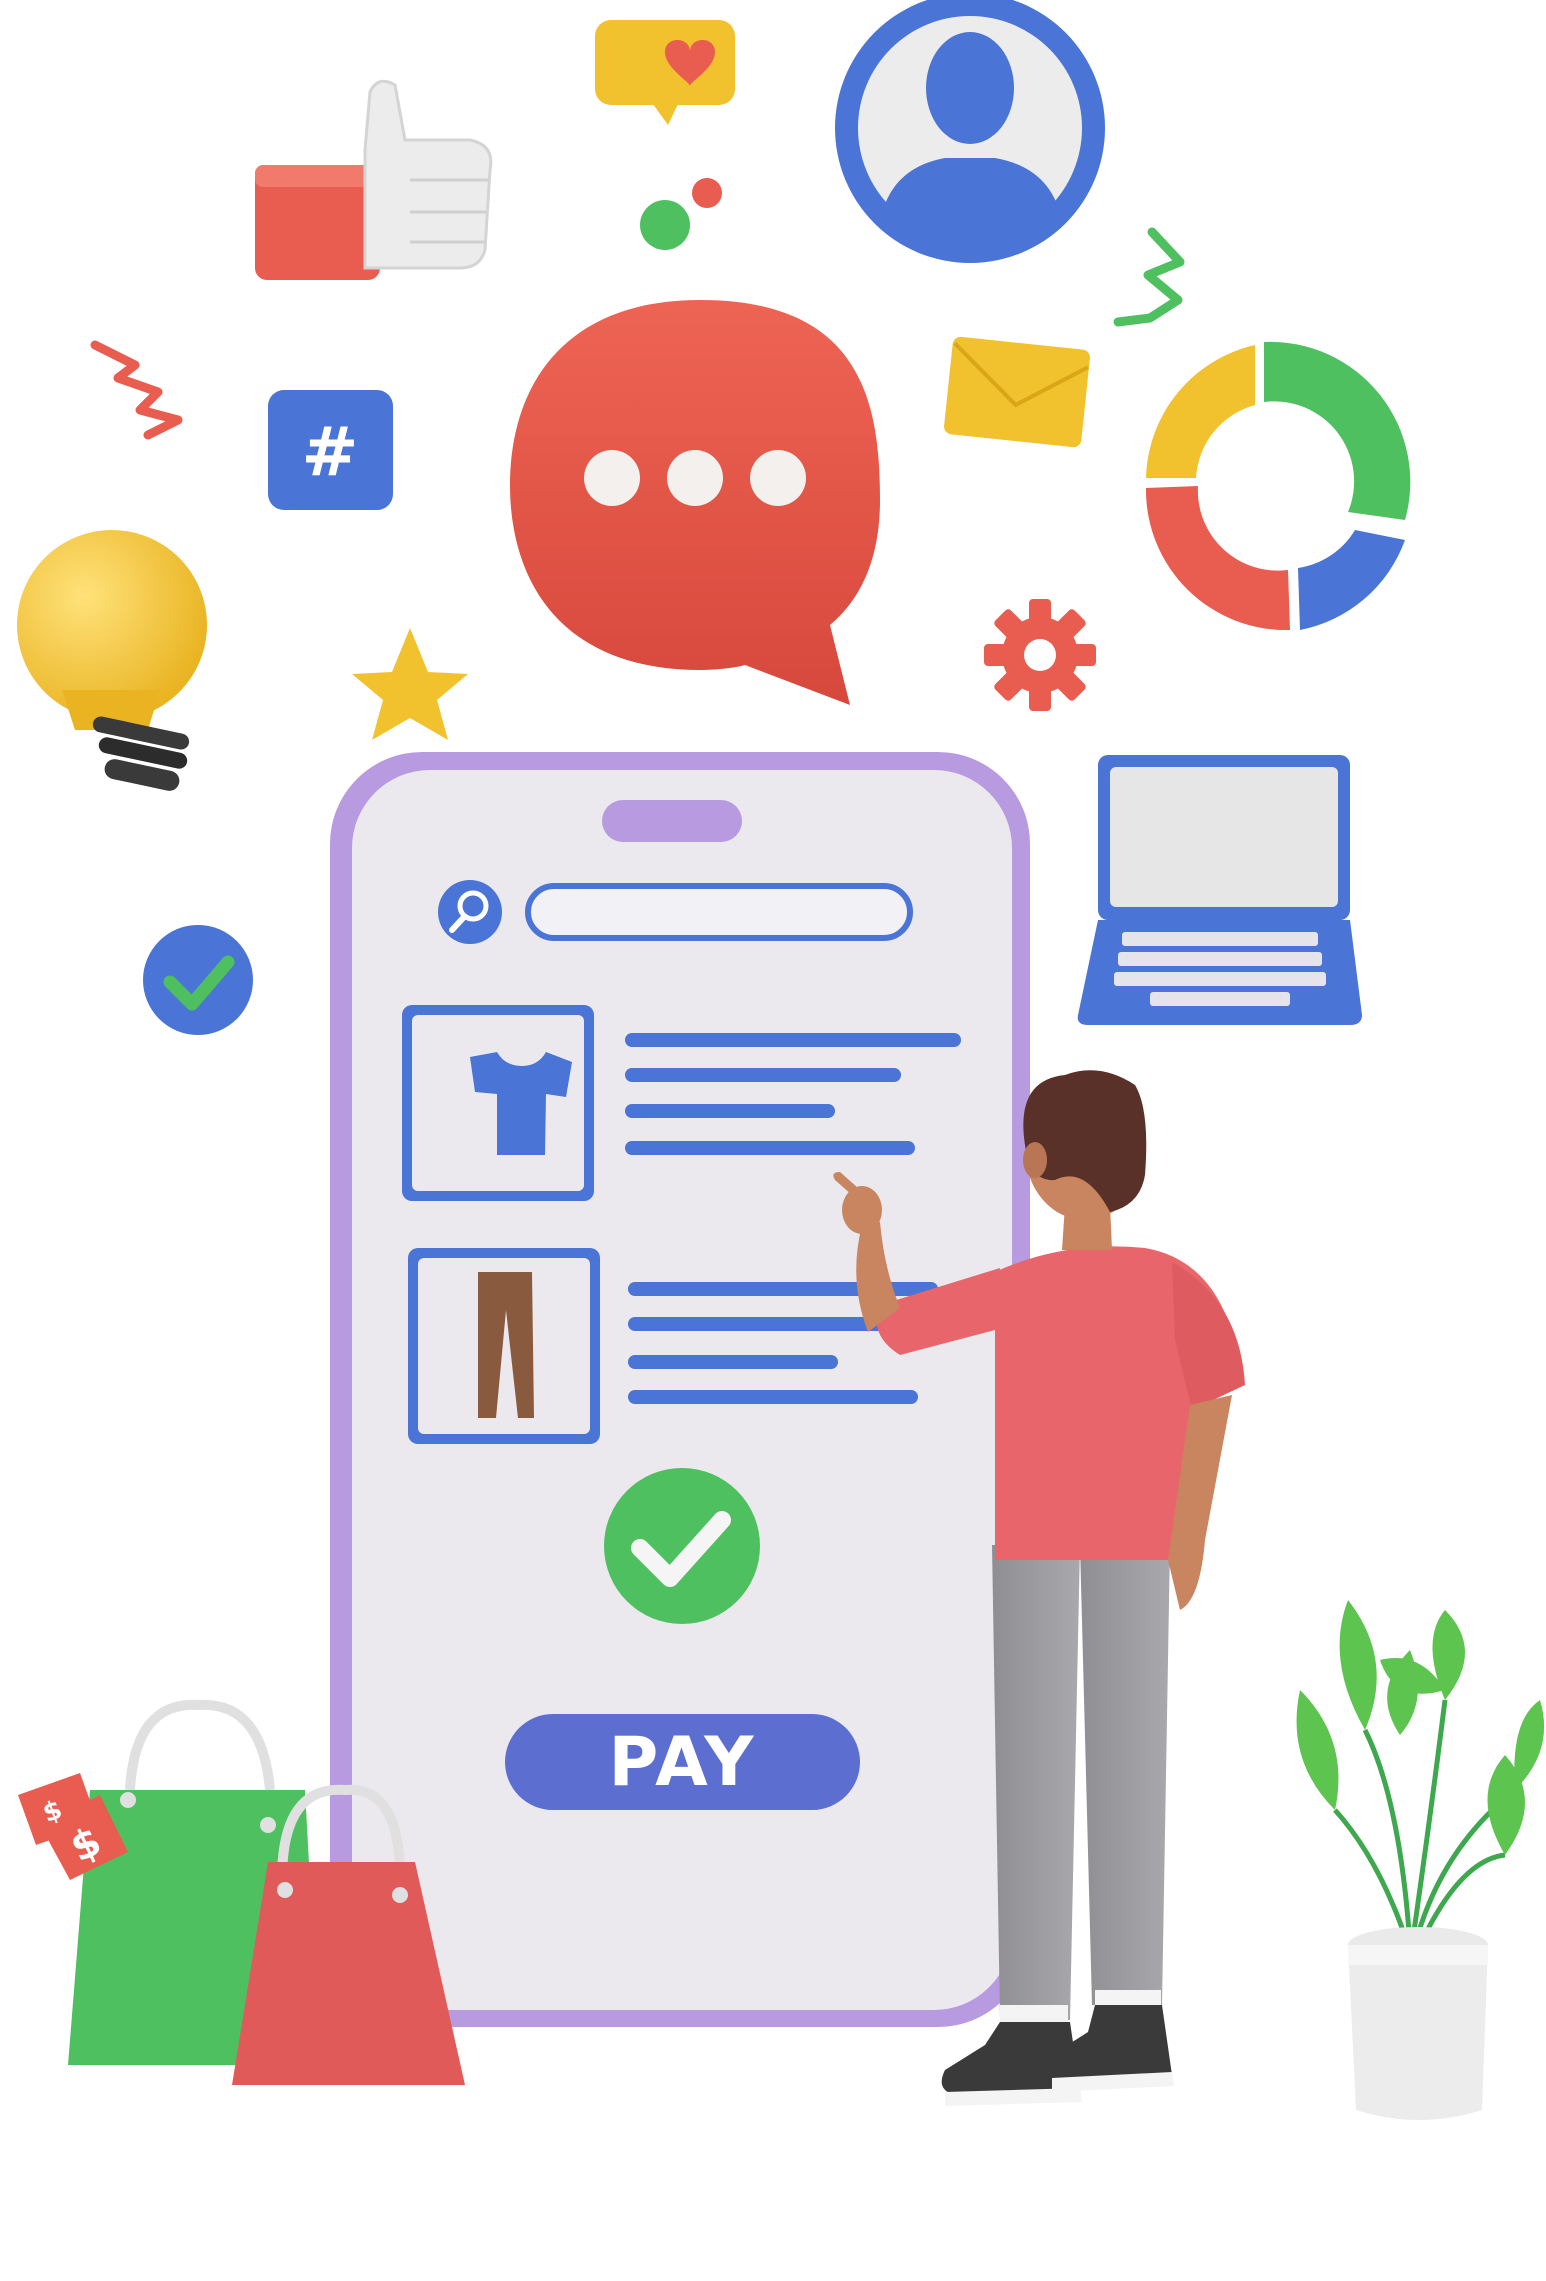  Describe the element at coordinates (470, 912) in the screenshot. I see `search-icon` at that location.